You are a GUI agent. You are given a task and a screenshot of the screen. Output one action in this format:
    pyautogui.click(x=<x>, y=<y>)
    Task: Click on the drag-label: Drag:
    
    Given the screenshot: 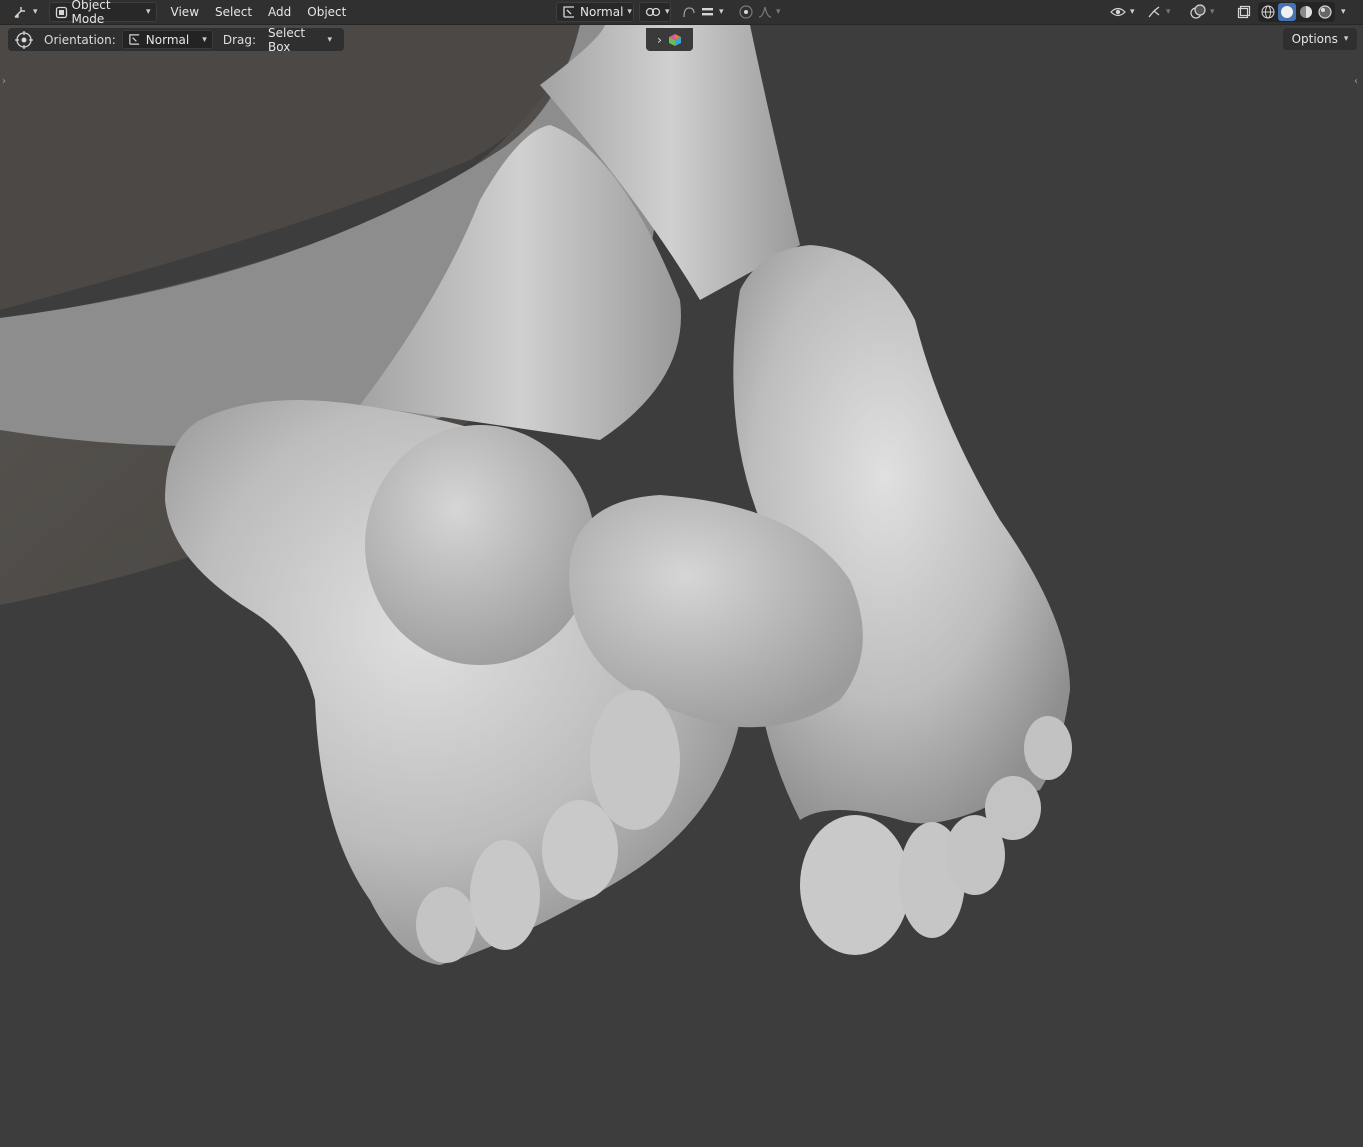 What is the action you would take?
    pyautogui.click(x=239, y=39)
    